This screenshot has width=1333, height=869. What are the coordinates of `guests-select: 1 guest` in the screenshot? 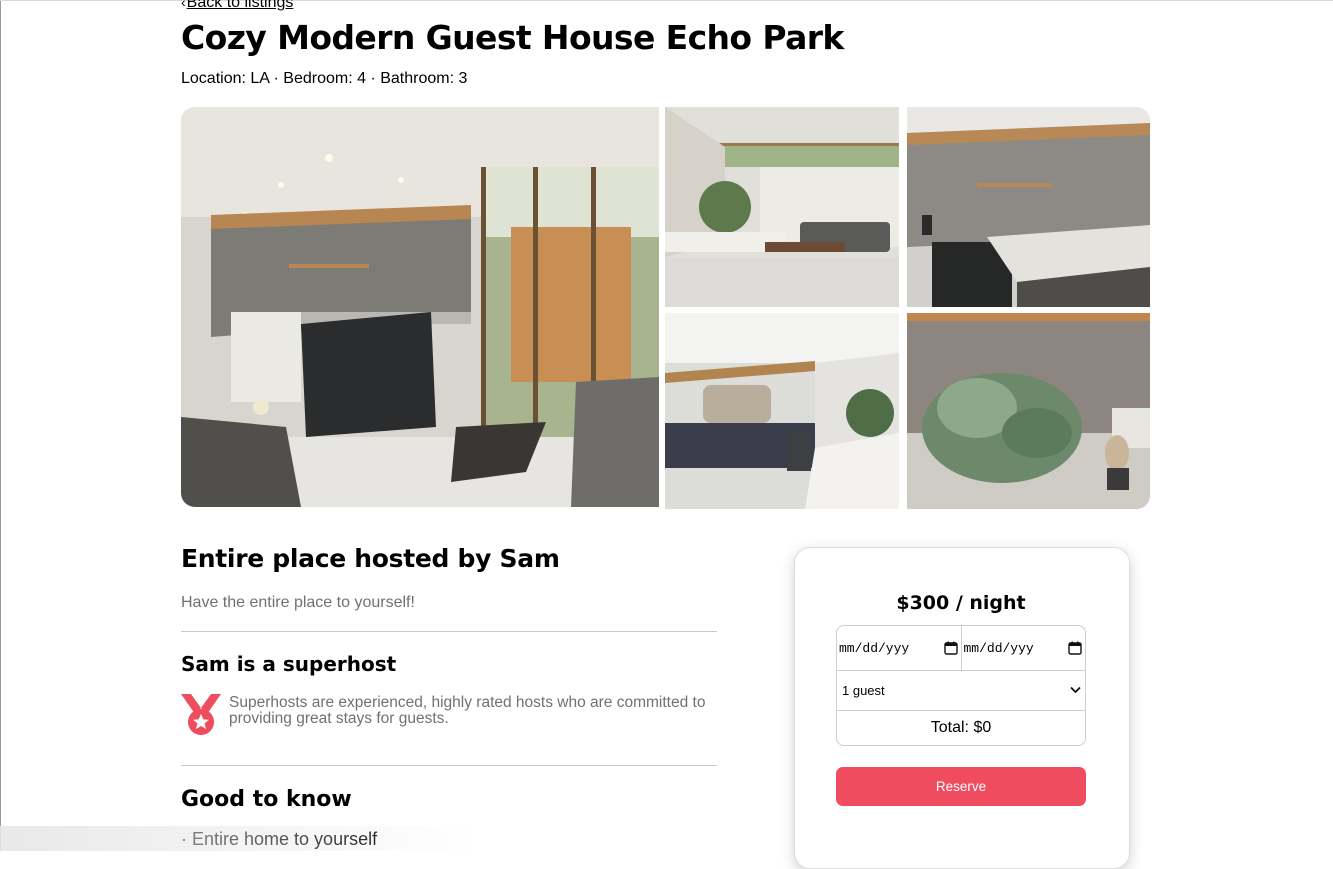 It's located at (961, 690).